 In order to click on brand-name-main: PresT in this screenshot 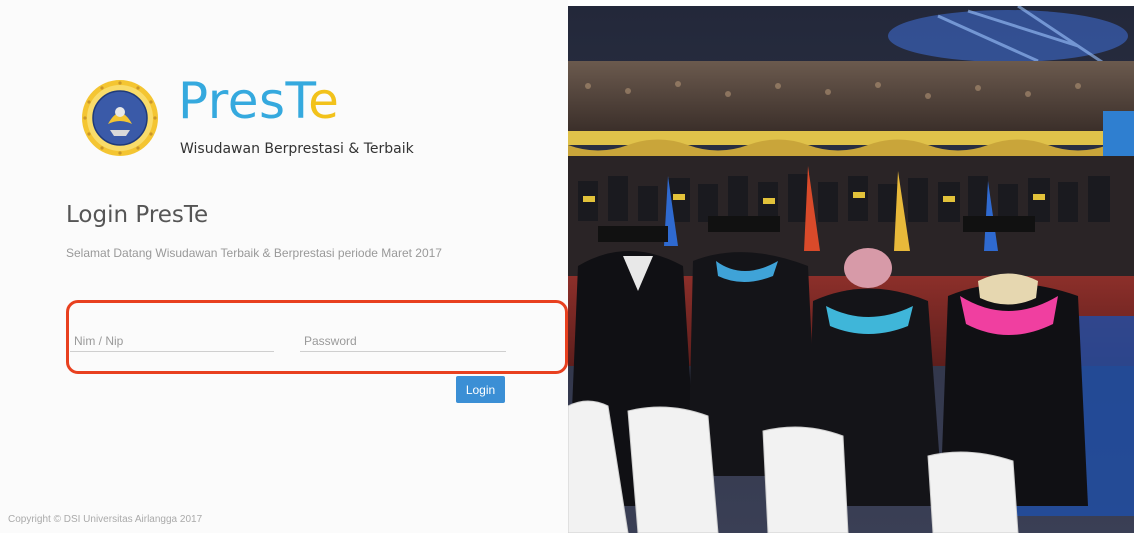, I will do `click(243, 101)`.